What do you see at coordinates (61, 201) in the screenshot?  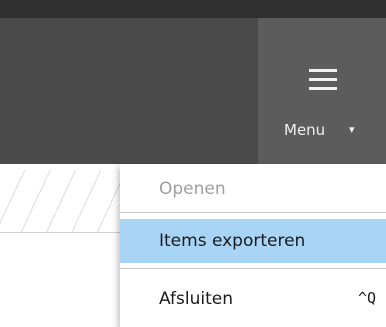 I see `content-area` at bounding box center [61, 201].